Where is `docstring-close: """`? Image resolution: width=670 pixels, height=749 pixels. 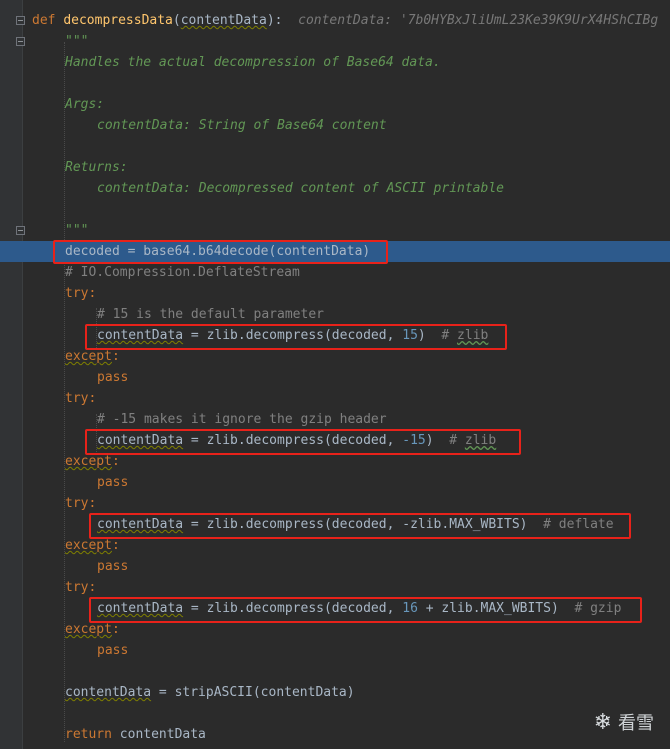 docstring-close: """ is located at coordinates (77, 230).